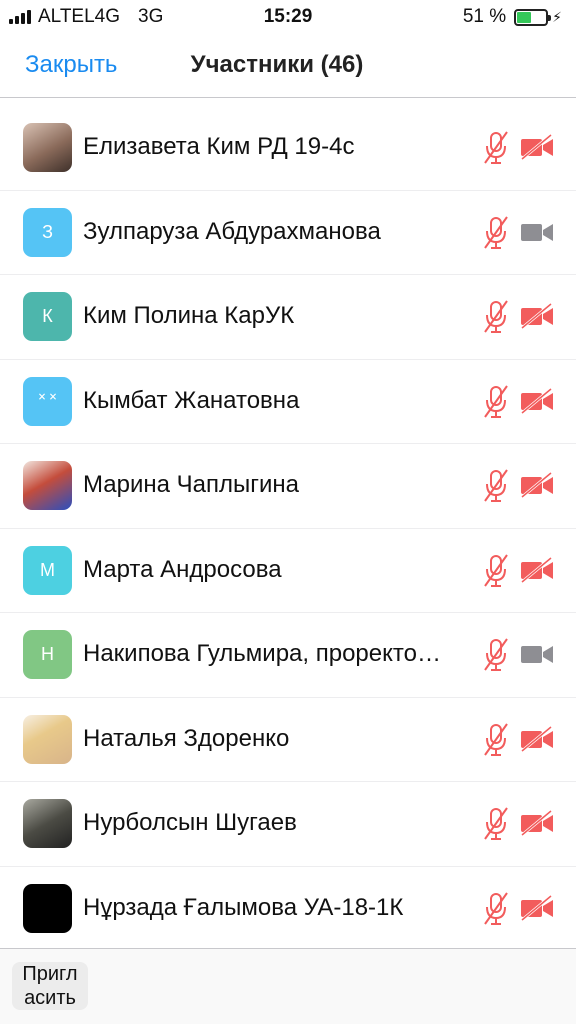 This screenshot has height=1024, width=576. Describe the element at coordinates (288, 571) in the screenshot. I see `participant-row: М Марта Андросова` at that location.